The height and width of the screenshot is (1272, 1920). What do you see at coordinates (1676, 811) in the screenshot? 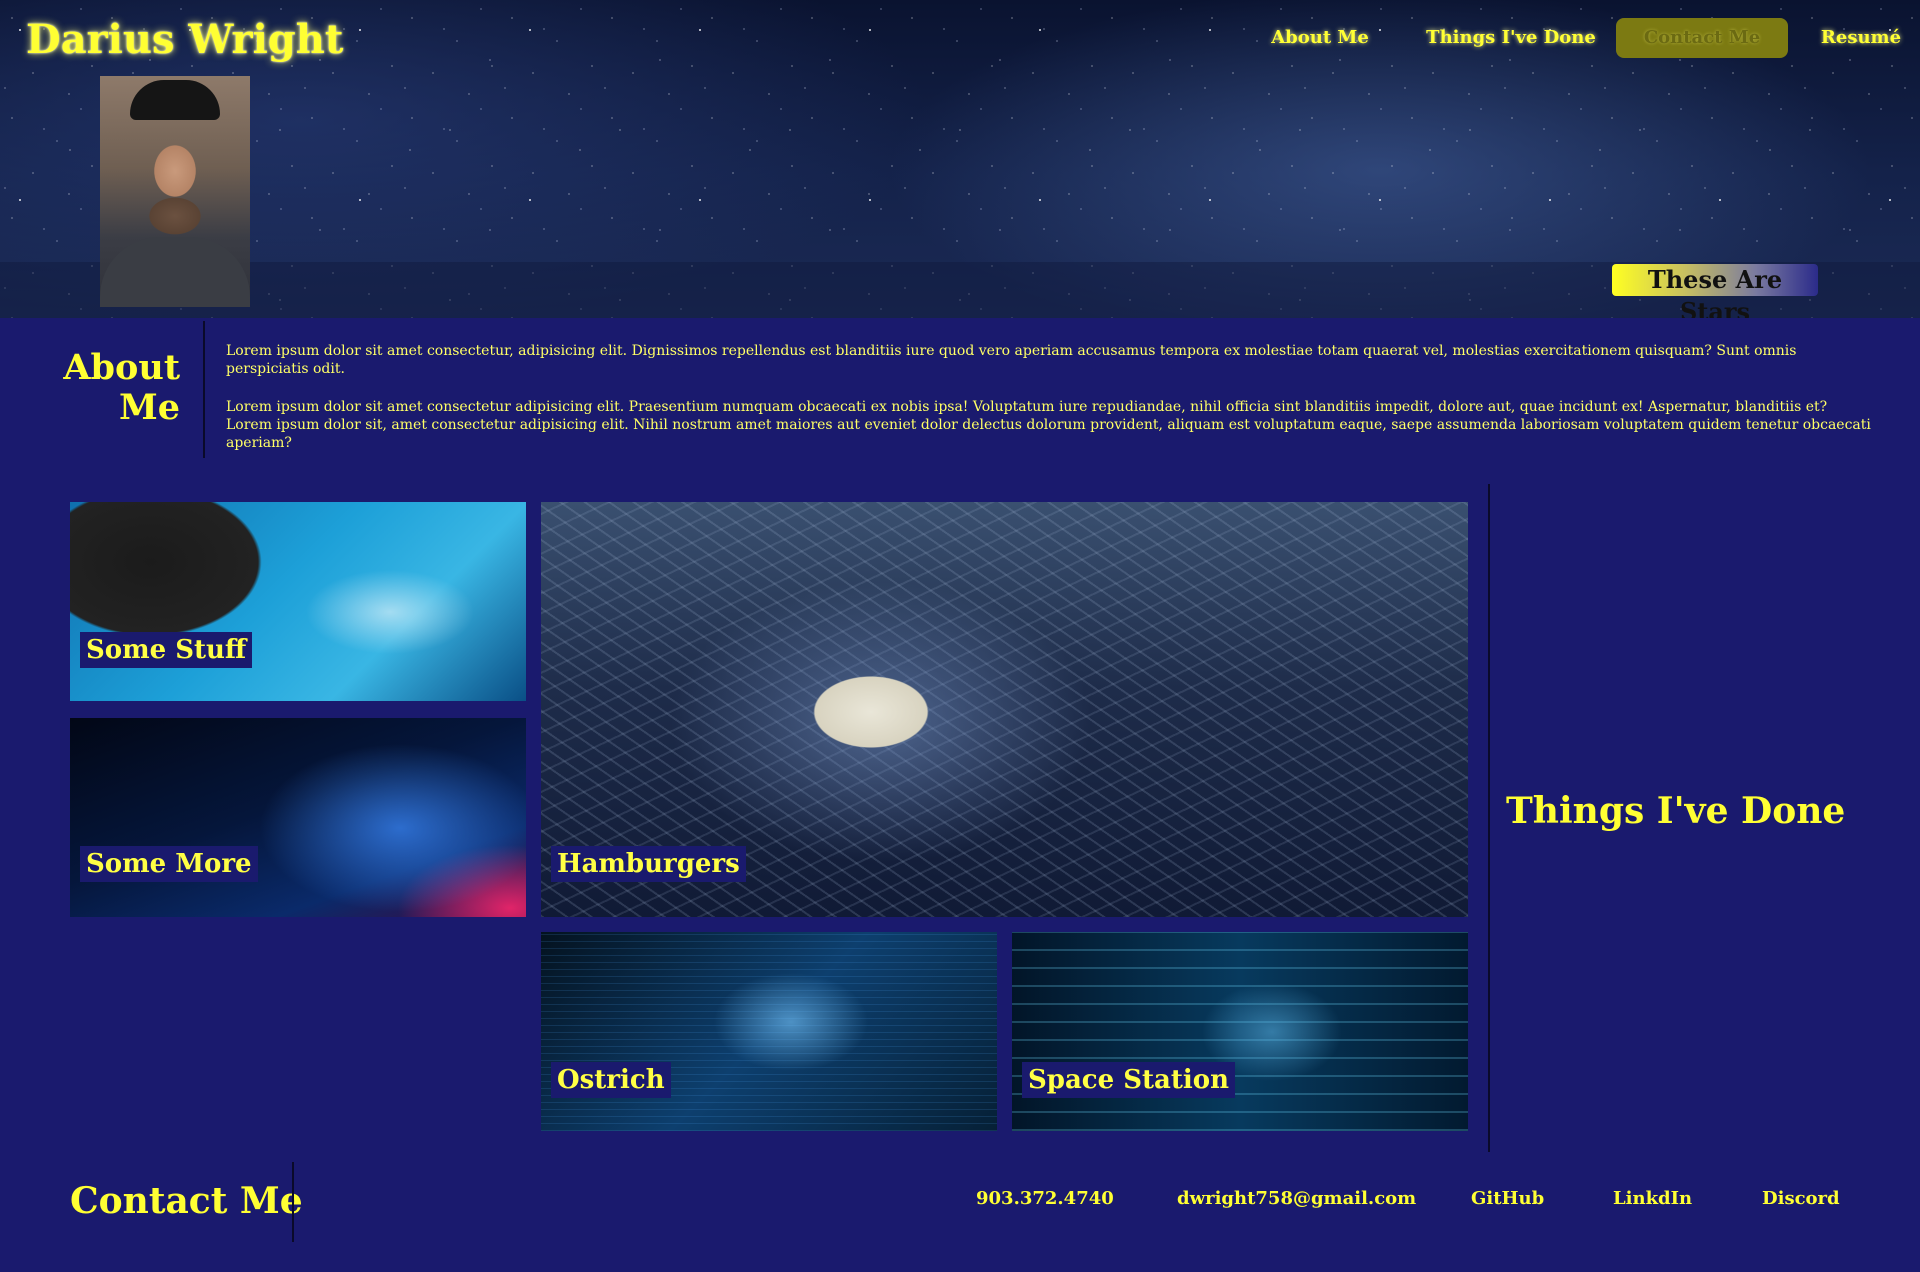
I see `projects-heading: Things I've Done` at bounding box center [1676, 811].